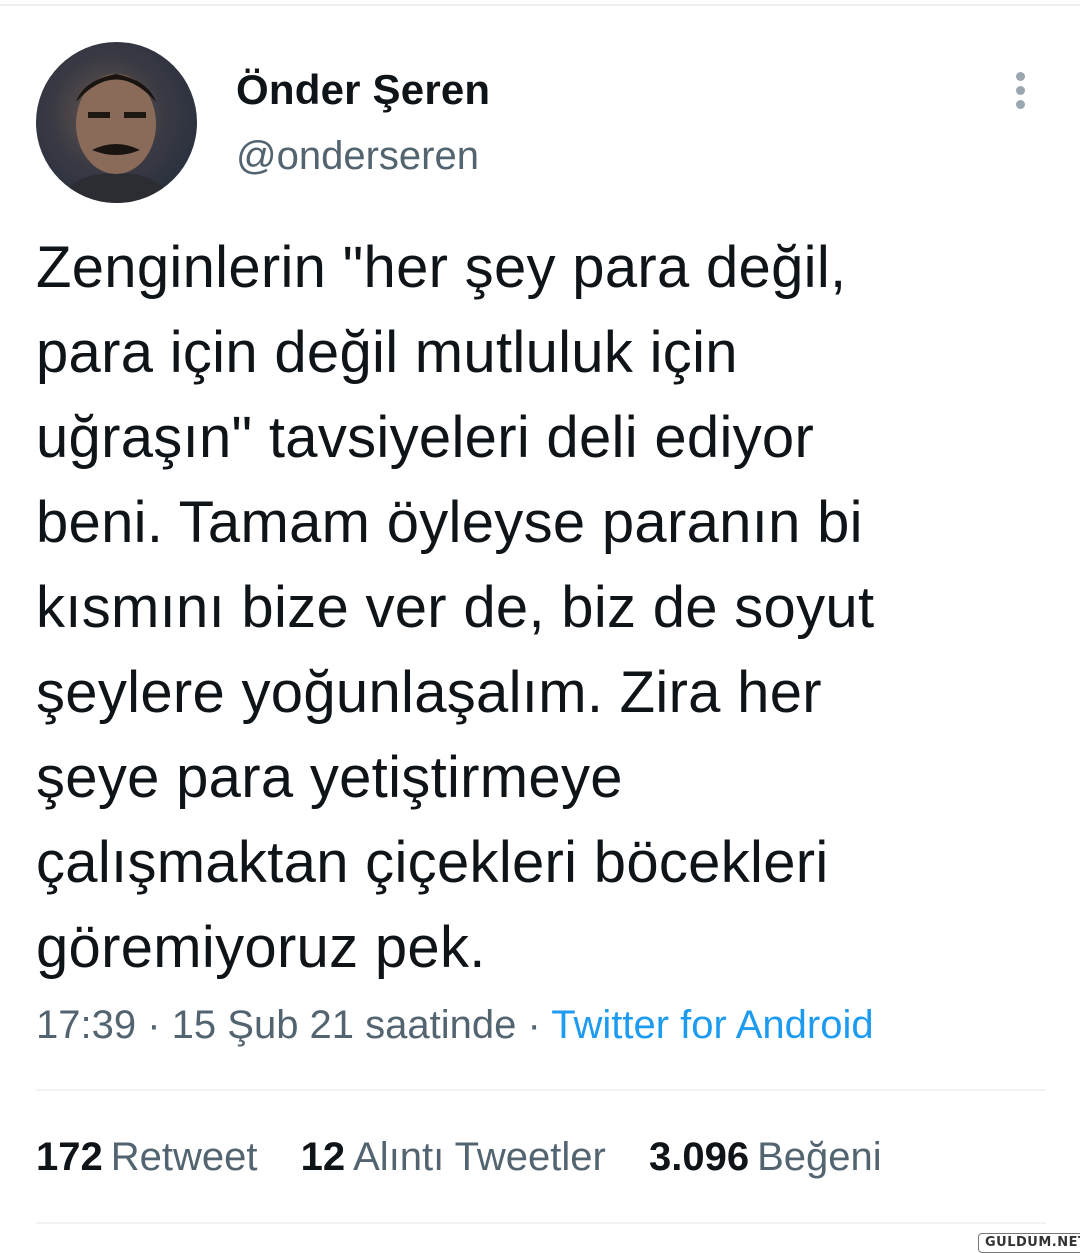  Describe the element at coordinates (1021, 91) in the screenshot. I see `more-options-icon` at that location.